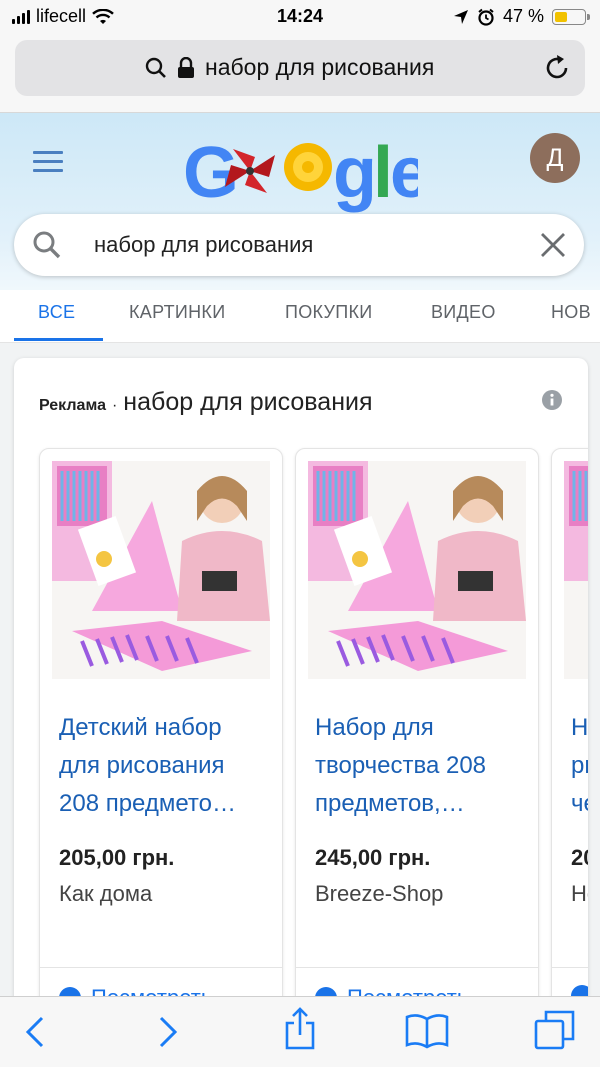  Describe the element at coordinates (35, 1032) in the screenshot. I see `back-icon` at that location.